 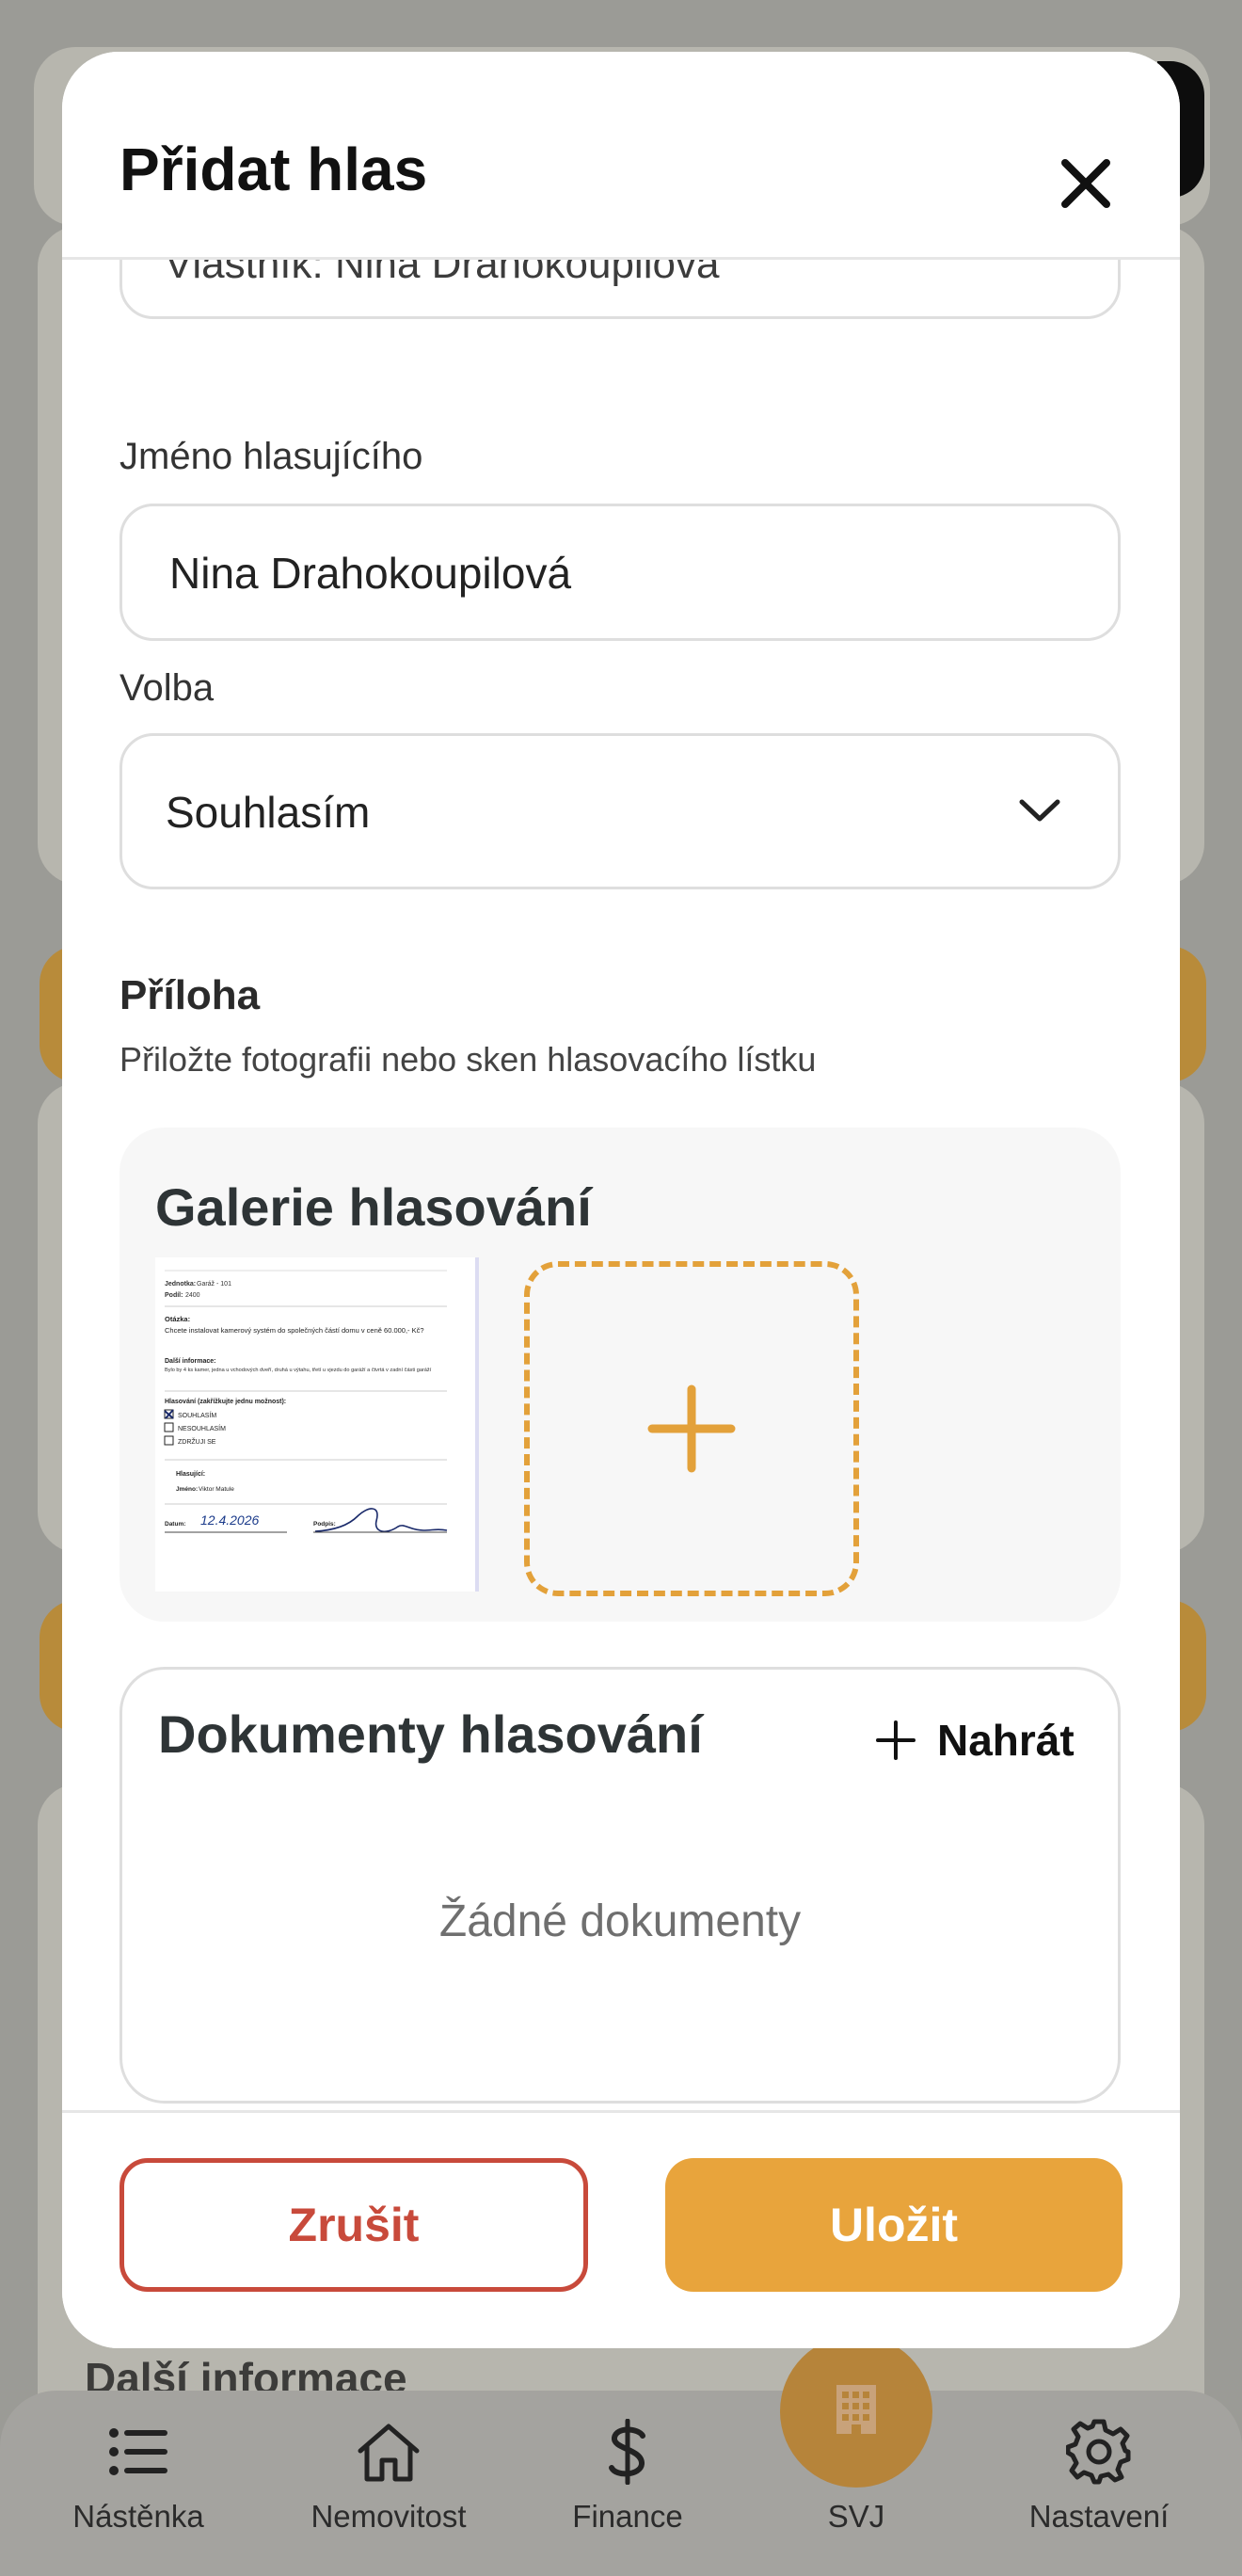 I want to click on choice-select: Souhlasím, so click(x=620, y=811).